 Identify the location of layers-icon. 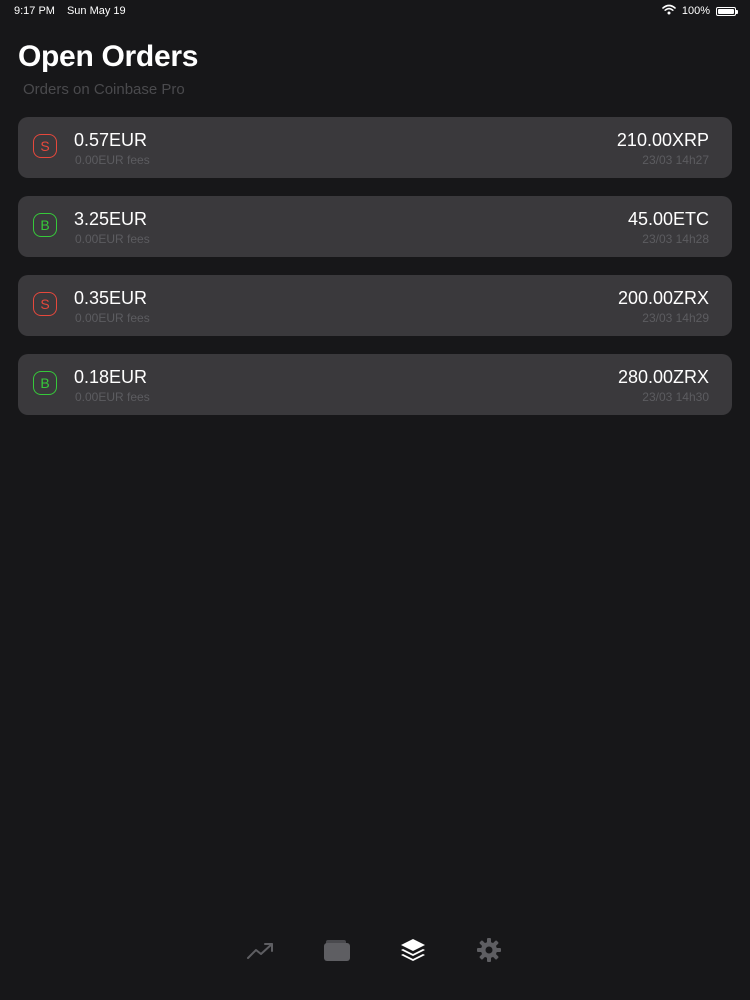
(413, 952).